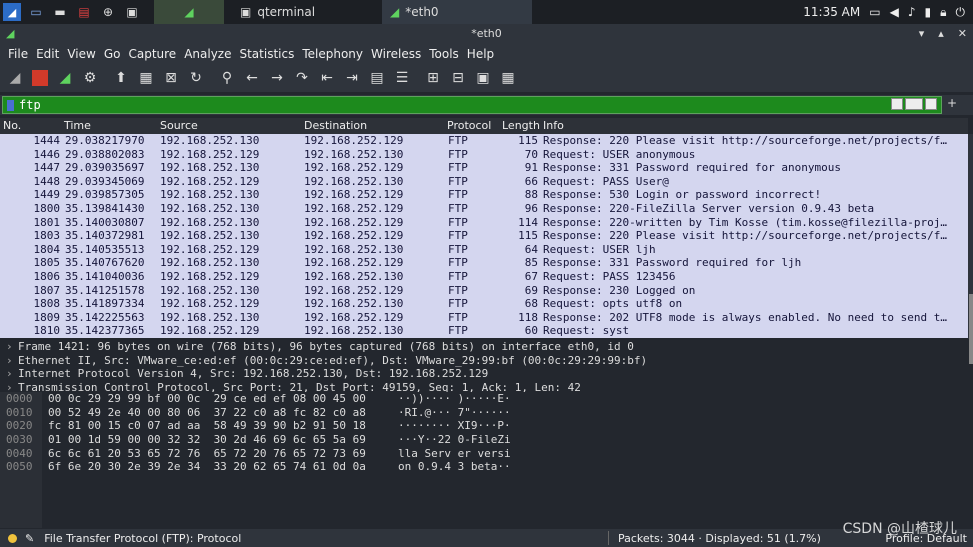 This screenshot has width=973, height=547. Describe the element at coordinates (171, 78) in the screenshot. I see `close-file-icon: ⊠` at that location.